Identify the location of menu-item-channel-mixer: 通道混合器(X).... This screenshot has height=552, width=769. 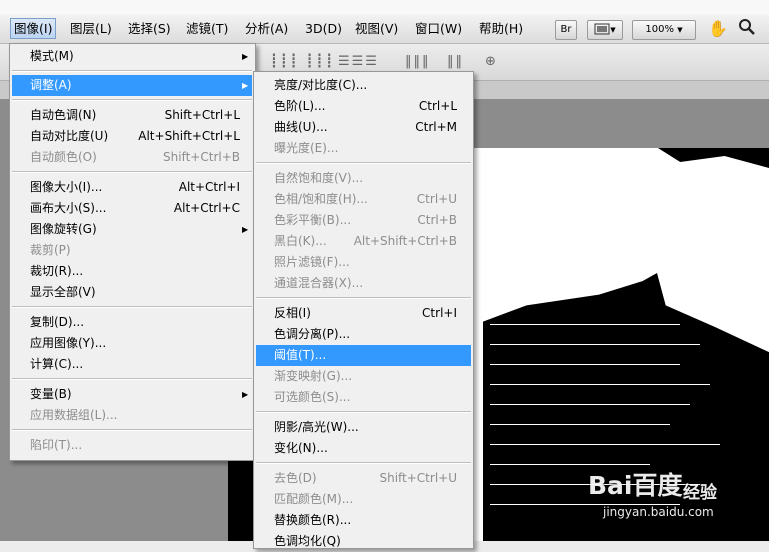
(363, 283).